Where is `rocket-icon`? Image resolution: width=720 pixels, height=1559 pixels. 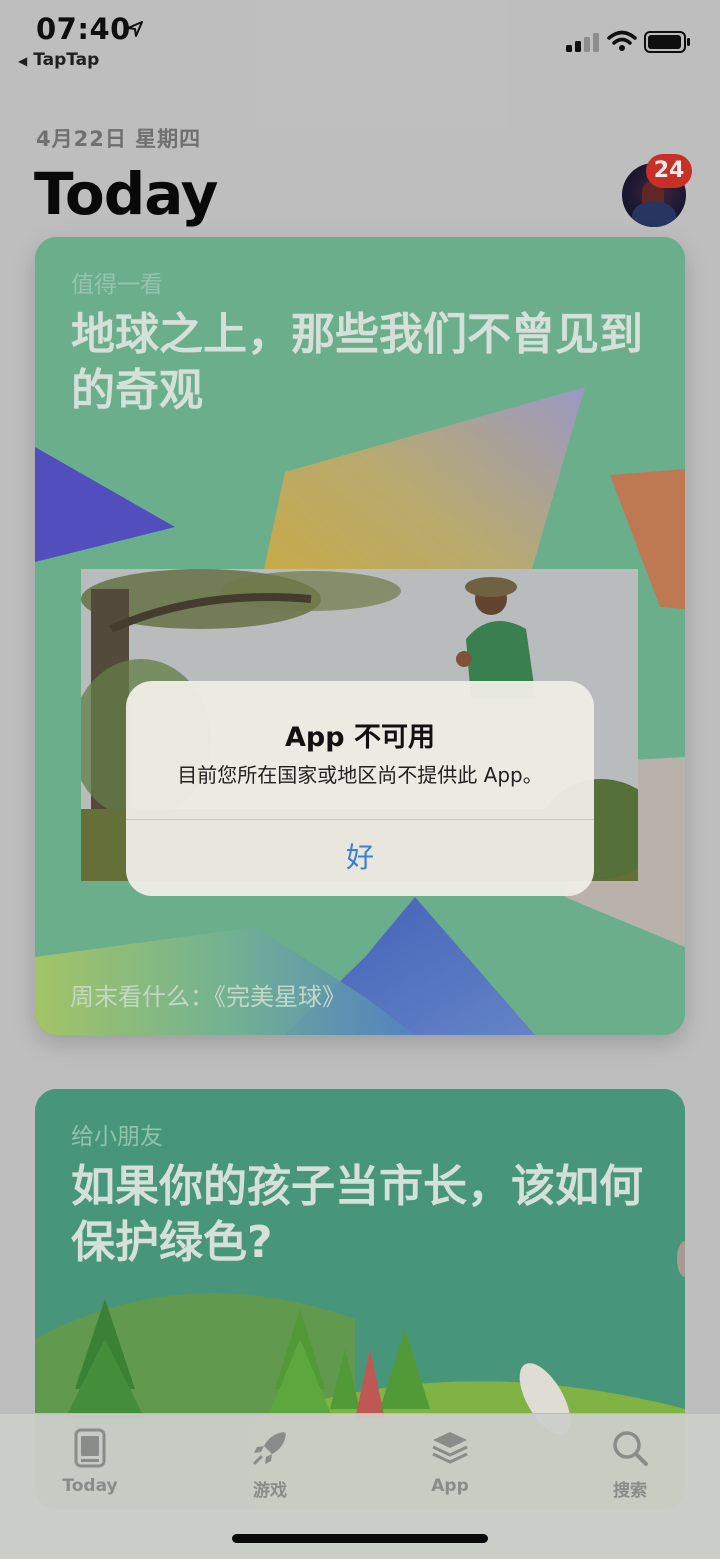 rocket-icon is located at coordinates (269, 1448).